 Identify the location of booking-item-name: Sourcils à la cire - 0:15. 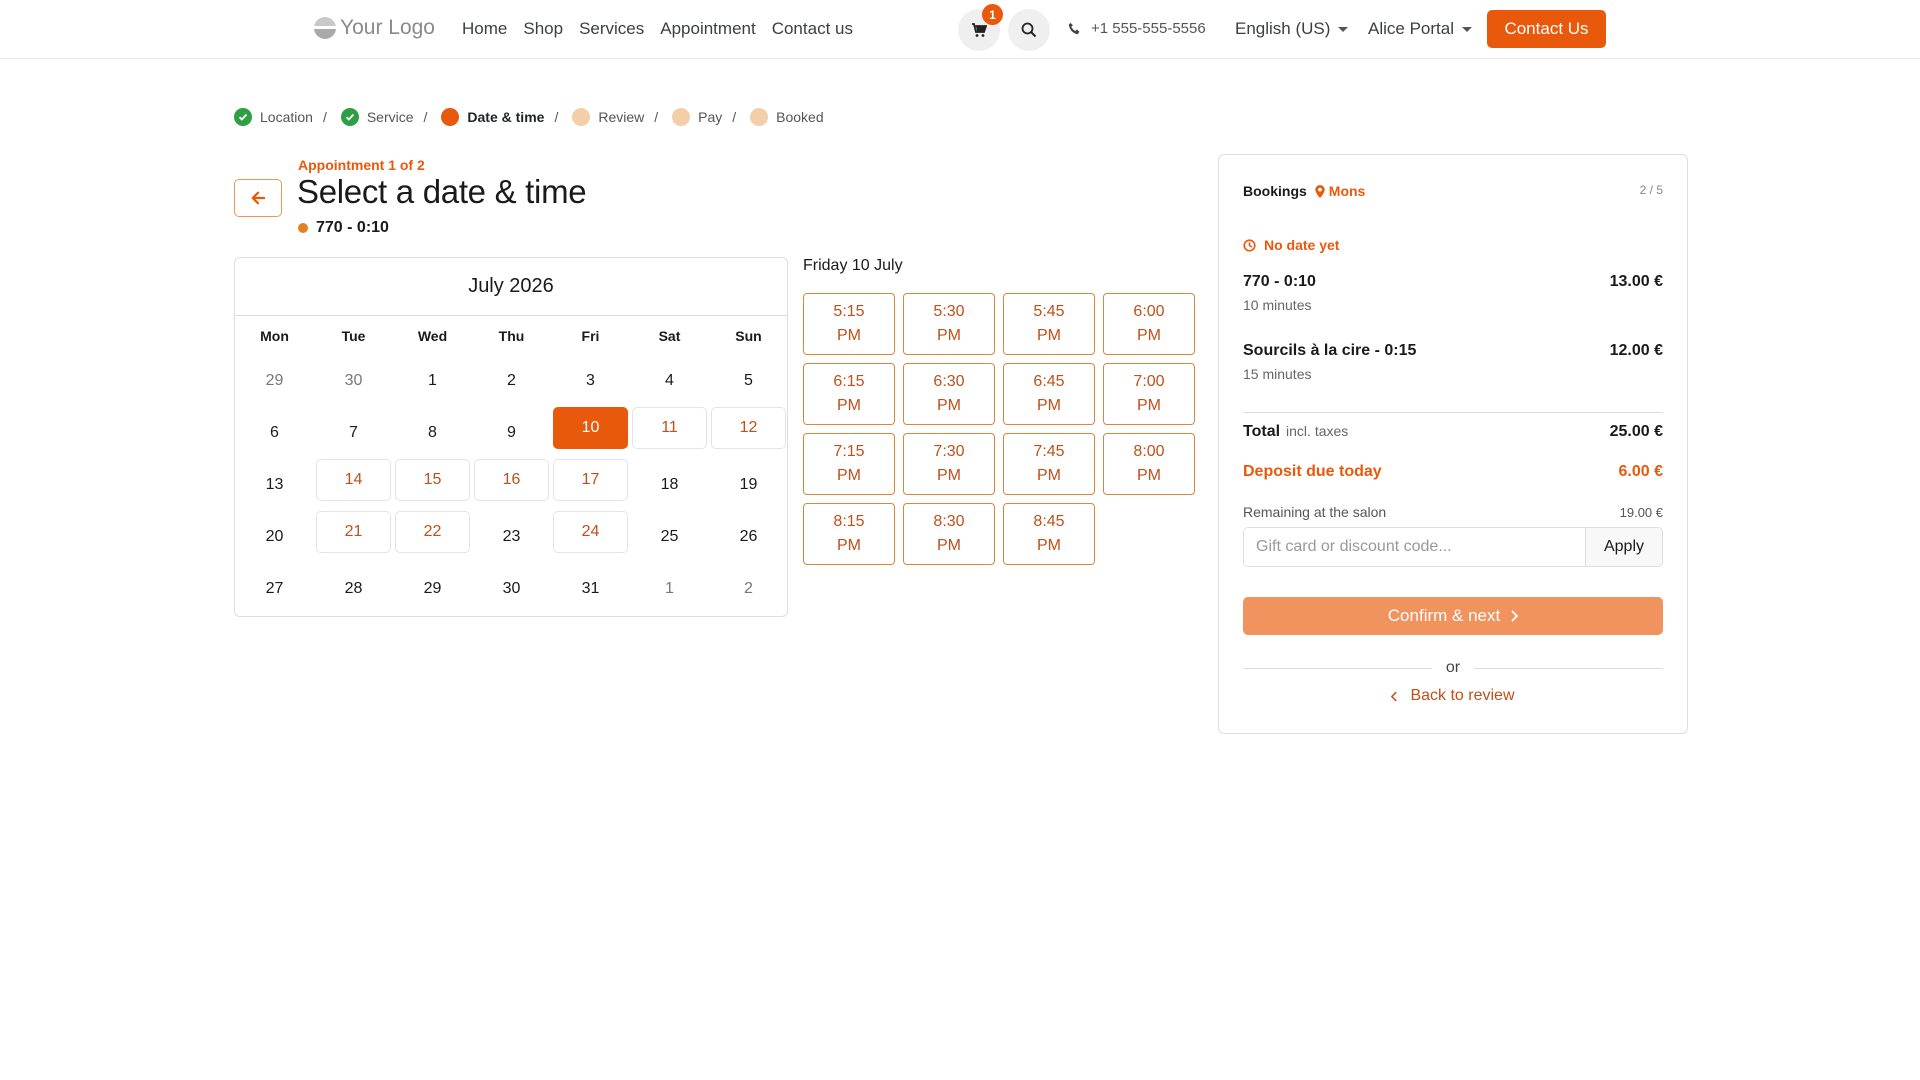
(1330, 350).